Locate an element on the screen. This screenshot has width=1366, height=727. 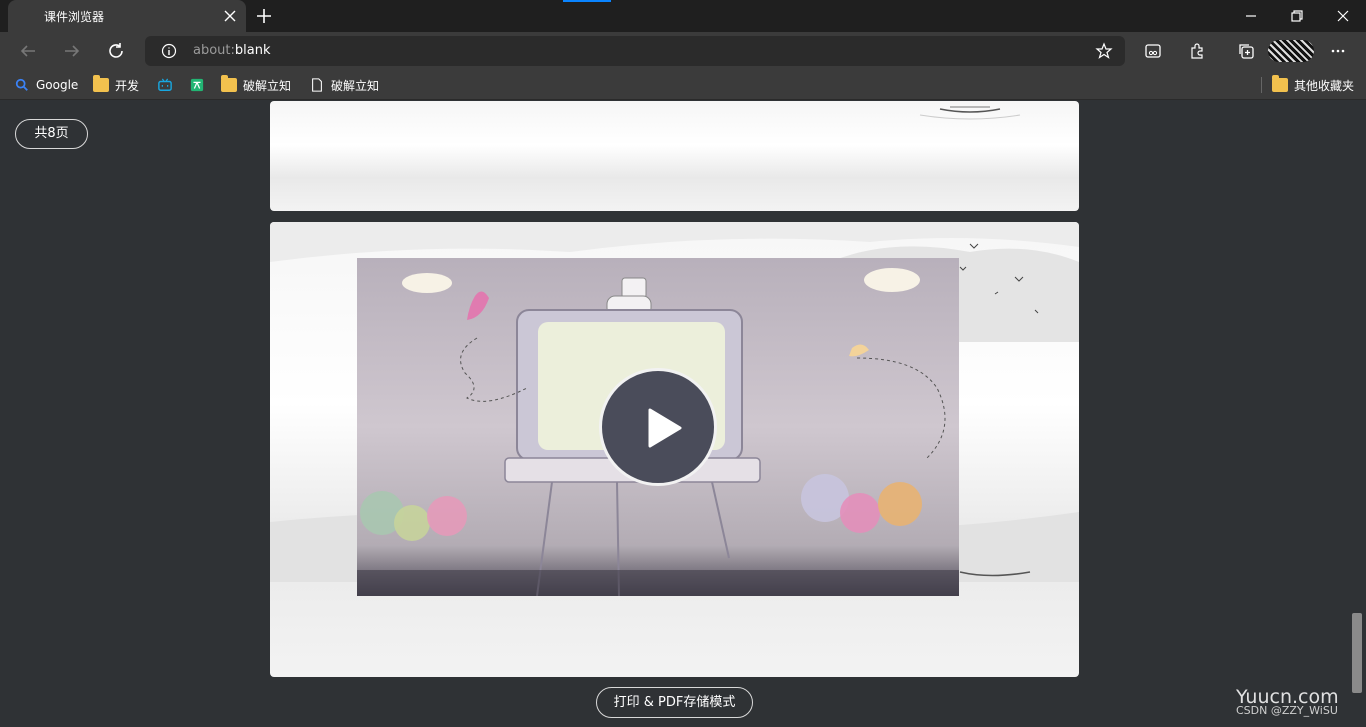
close-window-icon is located at coordinates (1343, 16).